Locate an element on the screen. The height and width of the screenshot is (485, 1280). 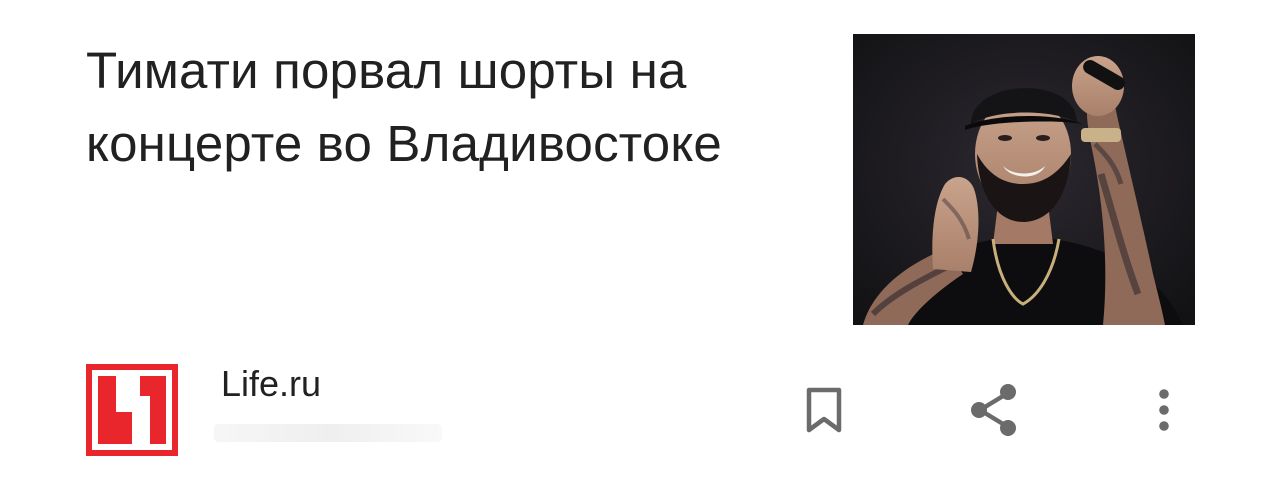
share-button is located at coordinates (994, 410).